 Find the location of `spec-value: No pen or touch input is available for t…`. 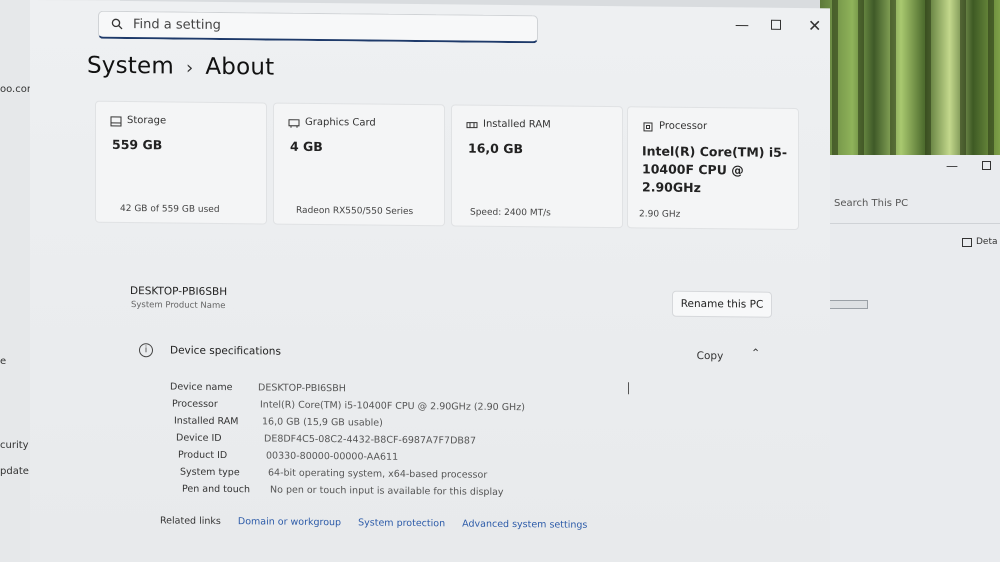

spec-value: No pen or touch input is available for t… is located at coordinates (387, 491).